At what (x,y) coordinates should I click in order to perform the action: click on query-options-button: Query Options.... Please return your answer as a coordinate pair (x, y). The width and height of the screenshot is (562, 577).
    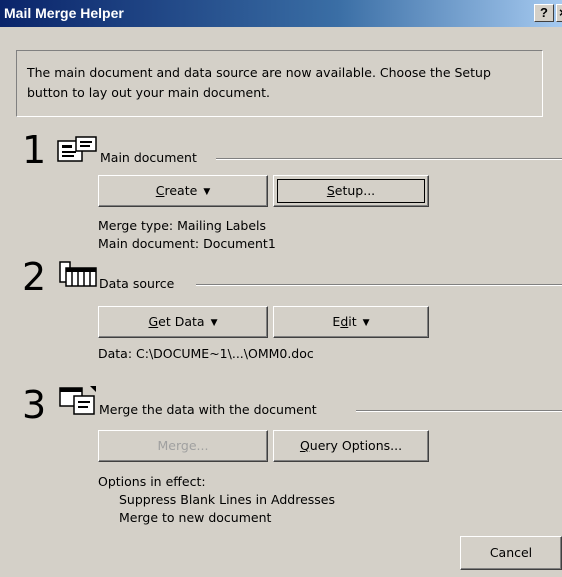
    Looking at the image, I should click on (351, 446).